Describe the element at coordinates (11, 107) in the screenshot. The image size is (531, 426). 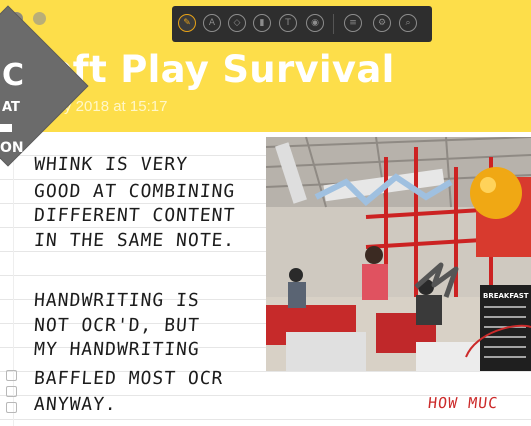
I see `badge-text: AT` at that location.